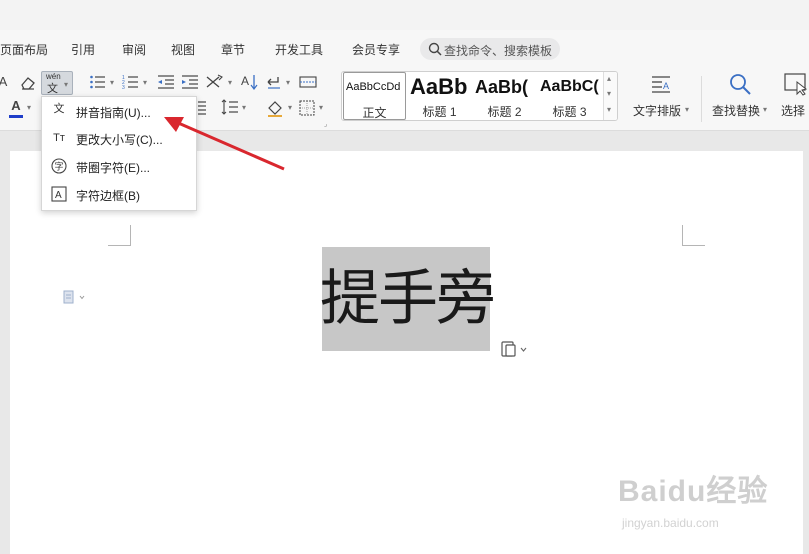  I want to click on style-name: 标题 1, so click(439, 112).